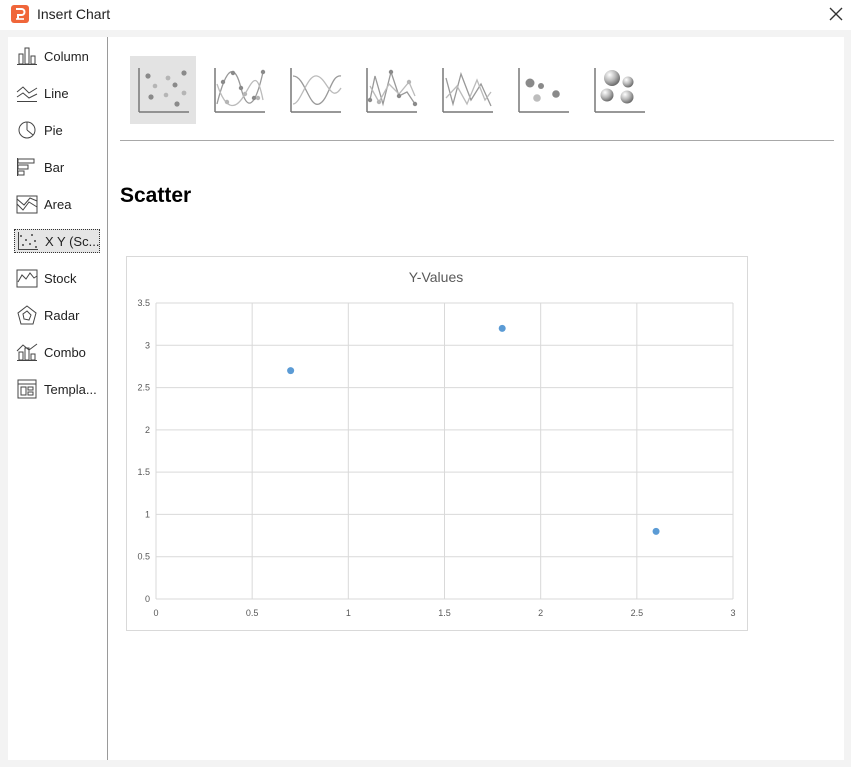  I want to click on line-chart-icon, so click(27, 94).